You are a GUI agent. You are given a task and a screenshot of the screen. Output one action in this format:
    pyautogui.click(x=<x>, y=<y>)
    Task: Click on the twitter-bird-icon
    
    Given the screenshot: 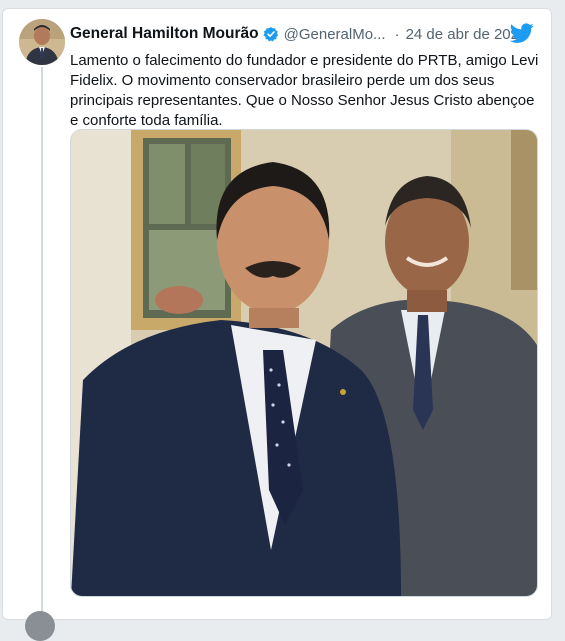 What is the action you would take?
    pyautogui.click(x=521, y=33)
    